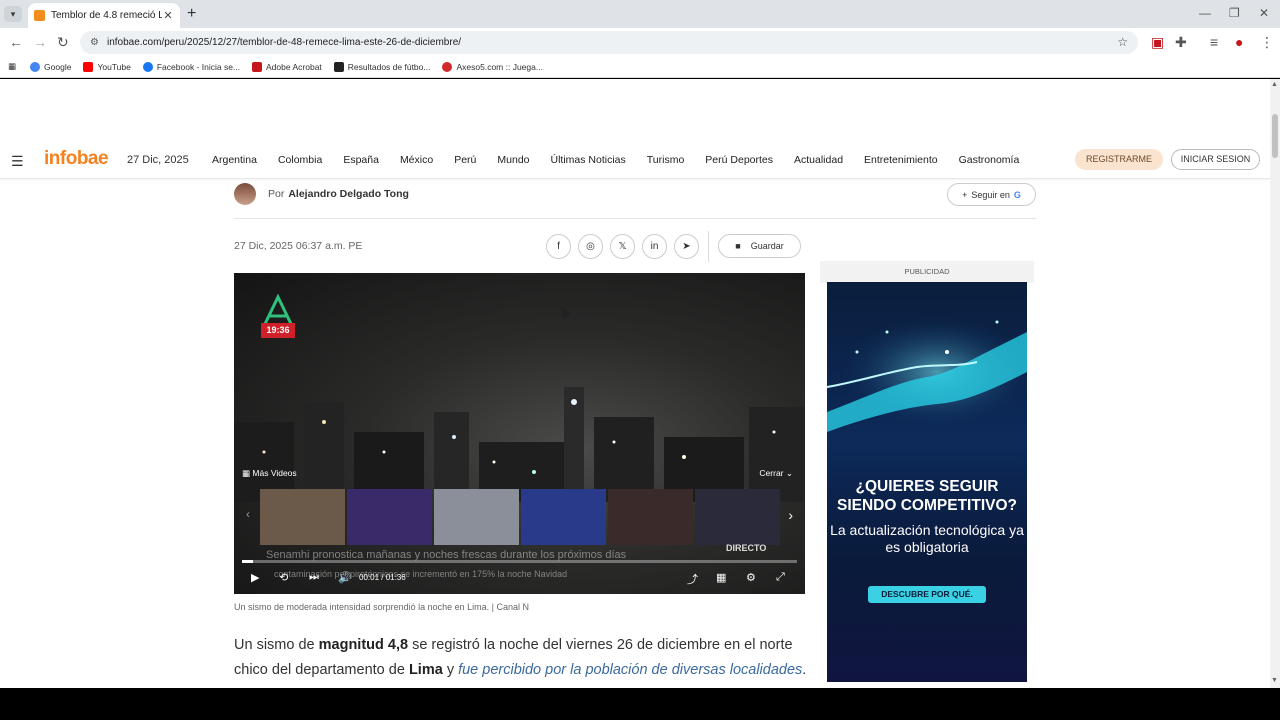 This screenshot has height=720, width=1280. What do you see at coordinates (1215, 159) in the screenshot?
I see `login-button: INICIAR SESION` at bounding box center [1215, 159].